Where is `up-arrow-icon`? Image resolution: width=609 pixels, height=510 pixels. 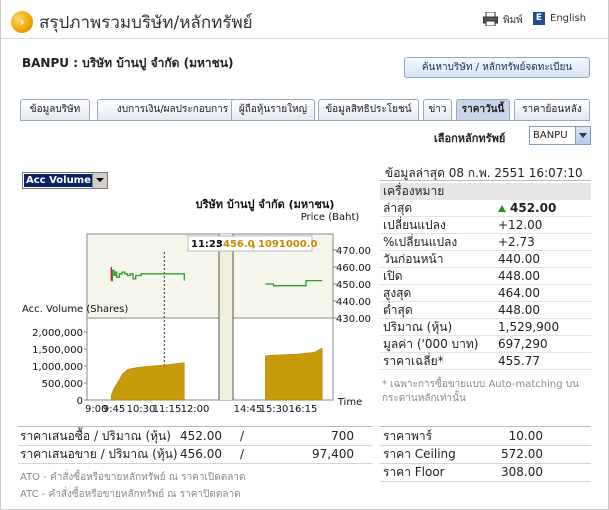
up-arrow-icon is located at coordinates (502, 208).